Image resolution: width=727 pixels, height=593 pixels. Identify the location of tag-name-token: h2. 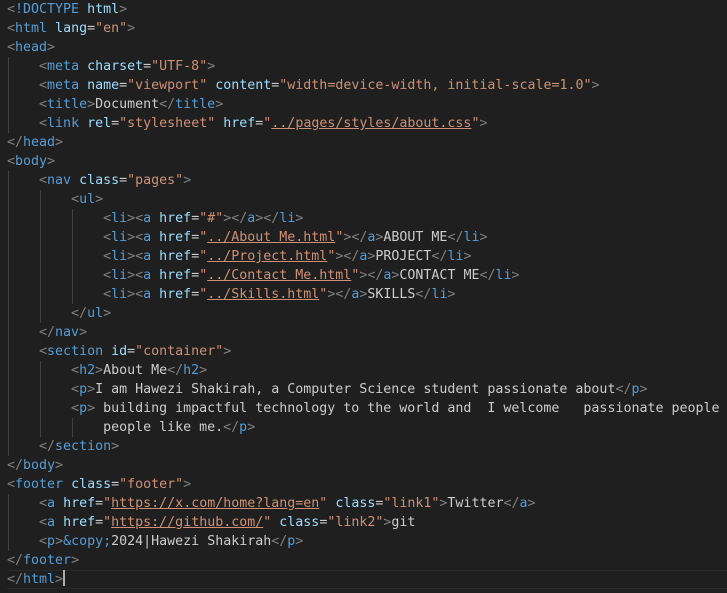
(87, 370).